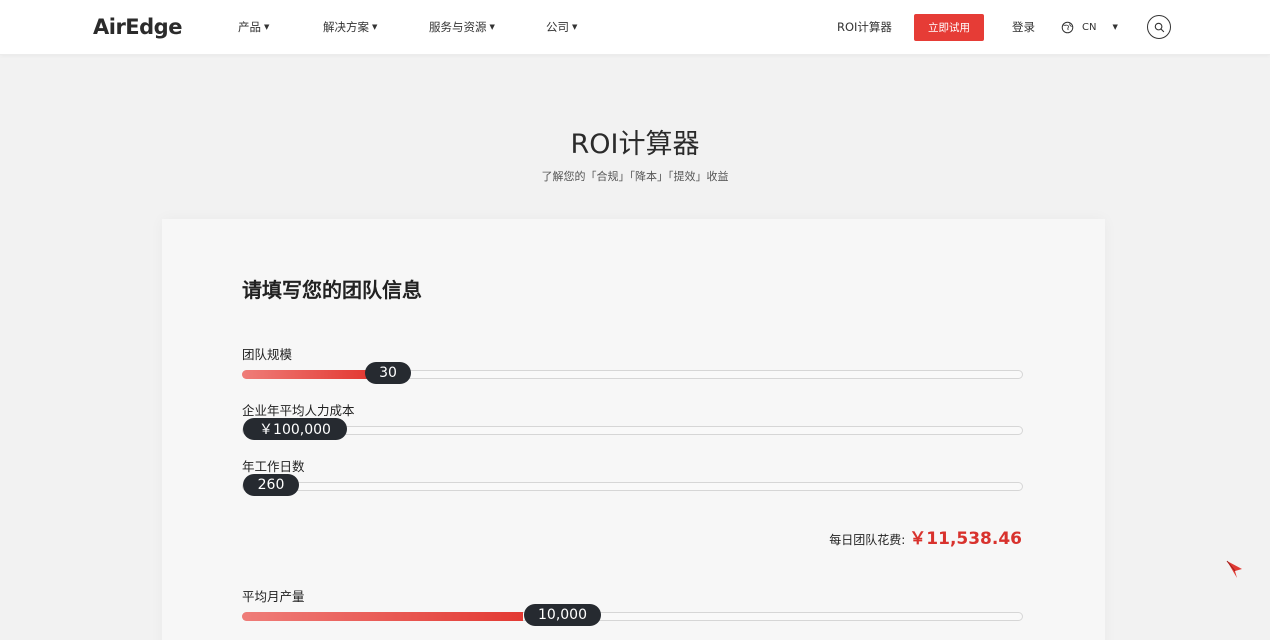  I want to click on annual-labor-cost-value: ￥100,000, so click(295, 430).